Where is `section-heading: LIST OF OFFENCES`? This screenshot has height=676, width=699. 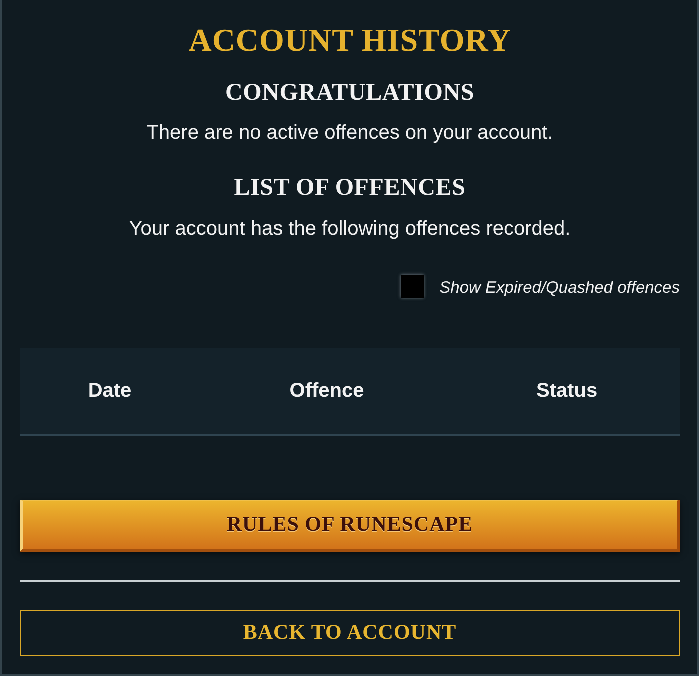 section-heading: LIST OF OFFENCES is located at coordinates (350, 188).